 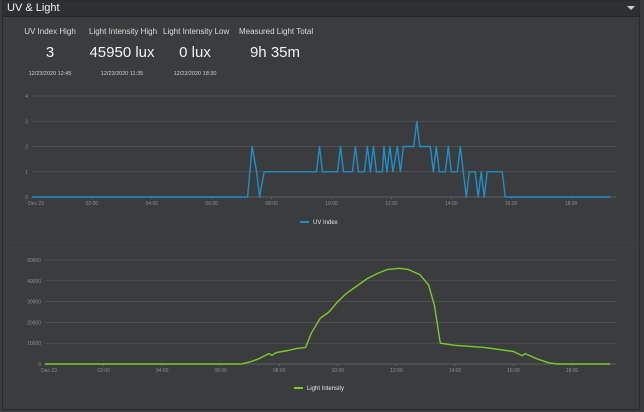 I want to click on y-tick-label: 20000, so click(x=34, y=323).